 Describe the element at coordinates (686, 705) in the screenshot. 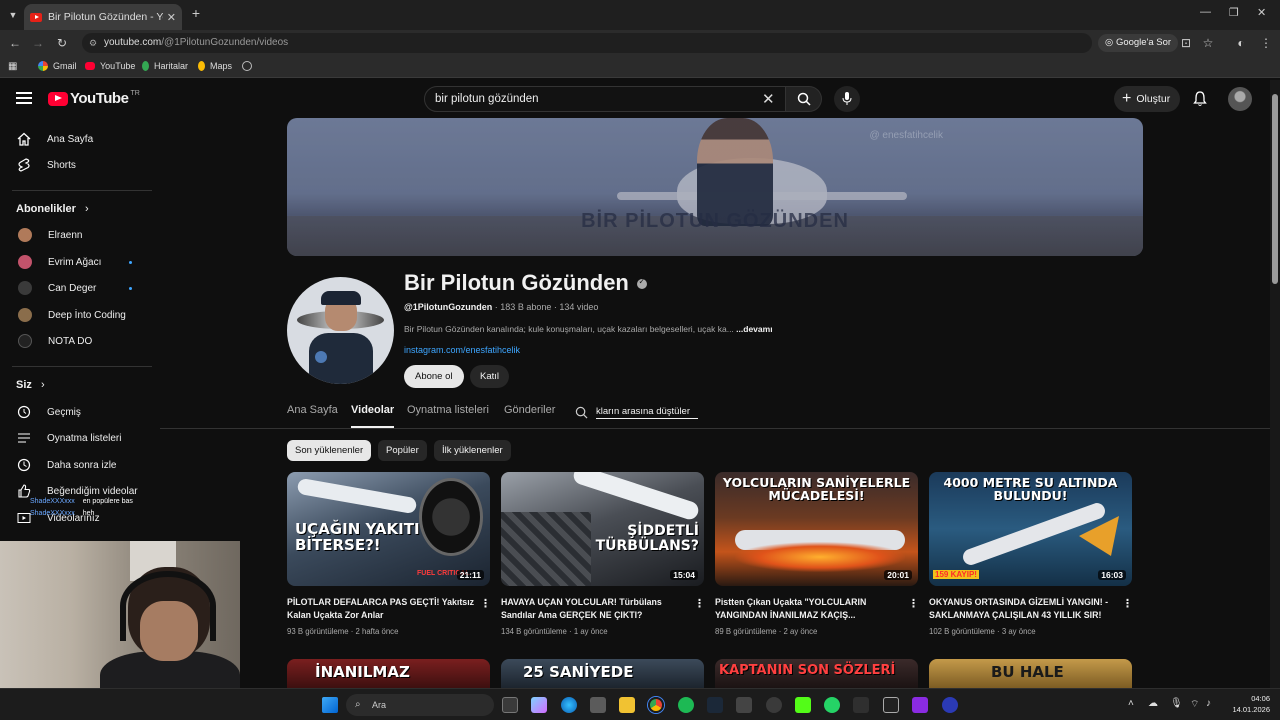

I see `spotify-icon` at that location.